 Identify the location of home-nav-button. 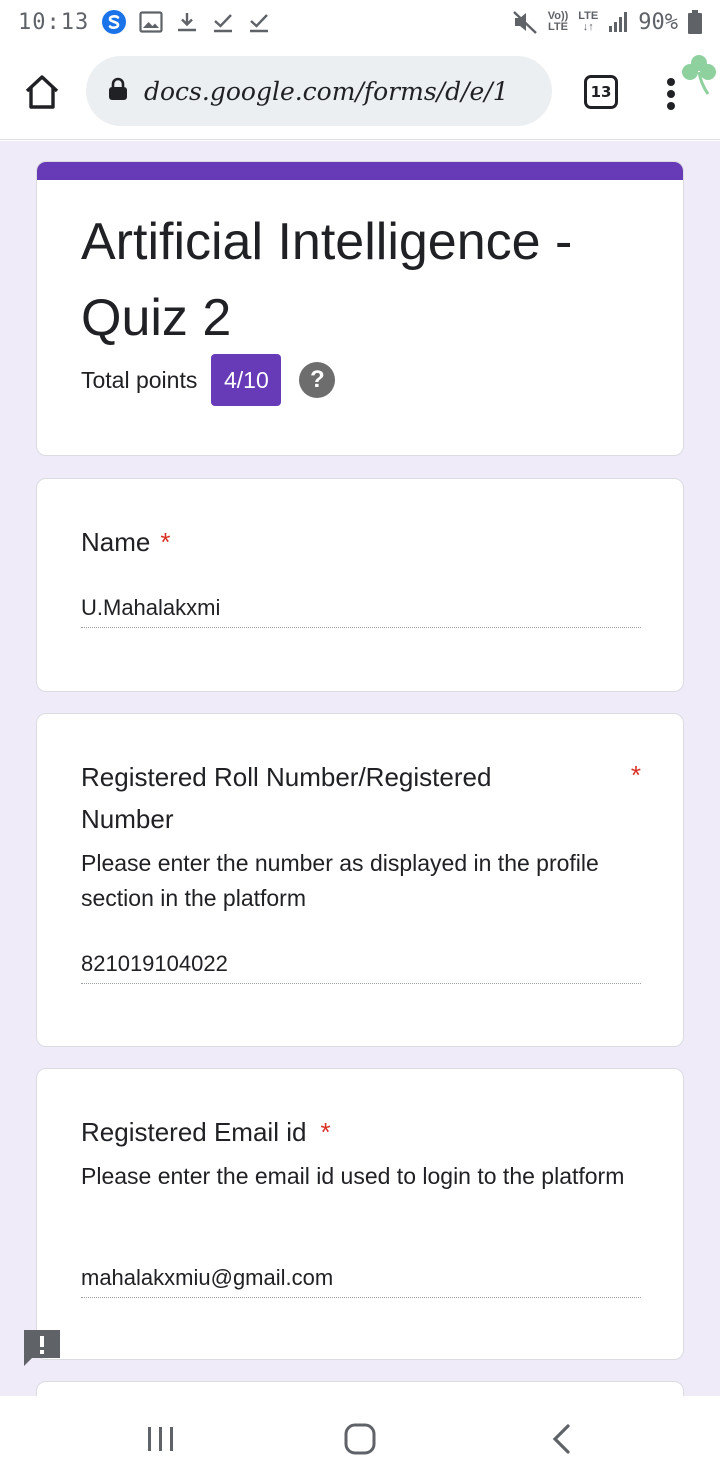
(360, 1439).